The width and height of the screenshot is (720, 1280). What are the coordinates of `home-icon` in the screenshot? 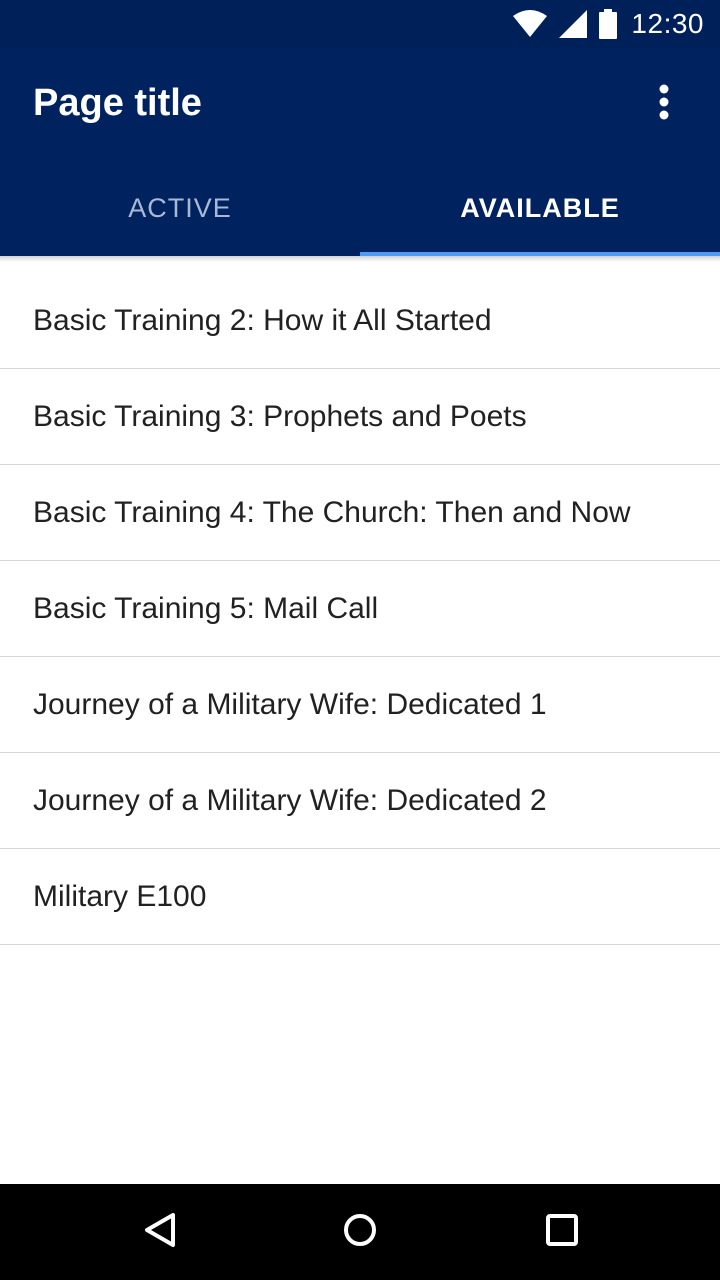 It's located at (360, 1232).